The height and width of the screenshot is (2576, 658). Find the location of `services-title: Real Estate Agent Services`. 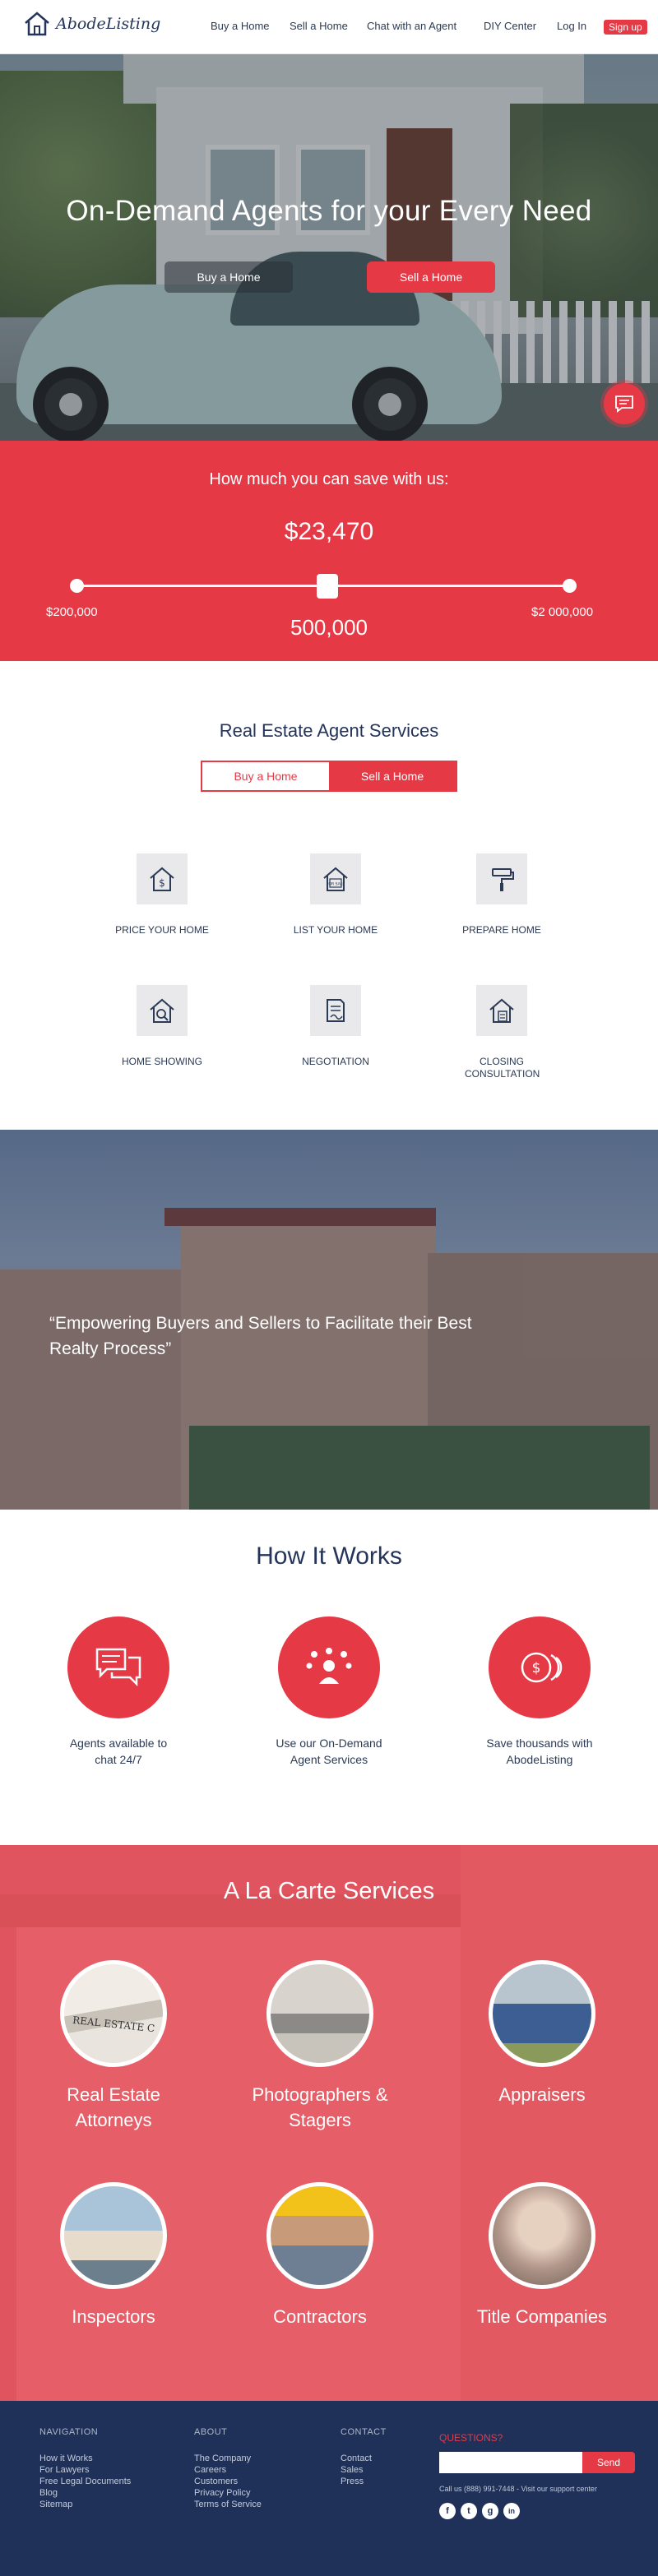

services-title: Real Estate Agent Services is located at coordinates (329, 730).